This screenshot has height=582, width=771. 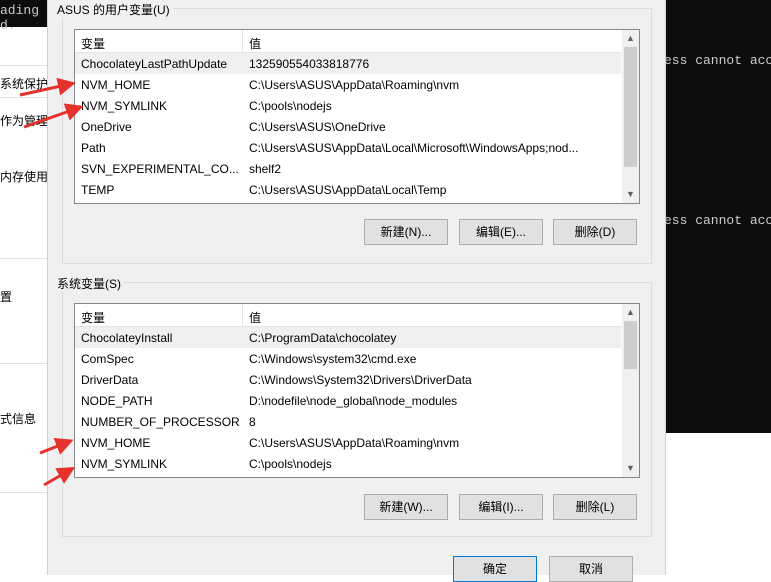 What do you see at coordinates (23, 83) in the screenshot?
I see `left-item-system-protection: 系统保护` at bounding box center [23, 83].